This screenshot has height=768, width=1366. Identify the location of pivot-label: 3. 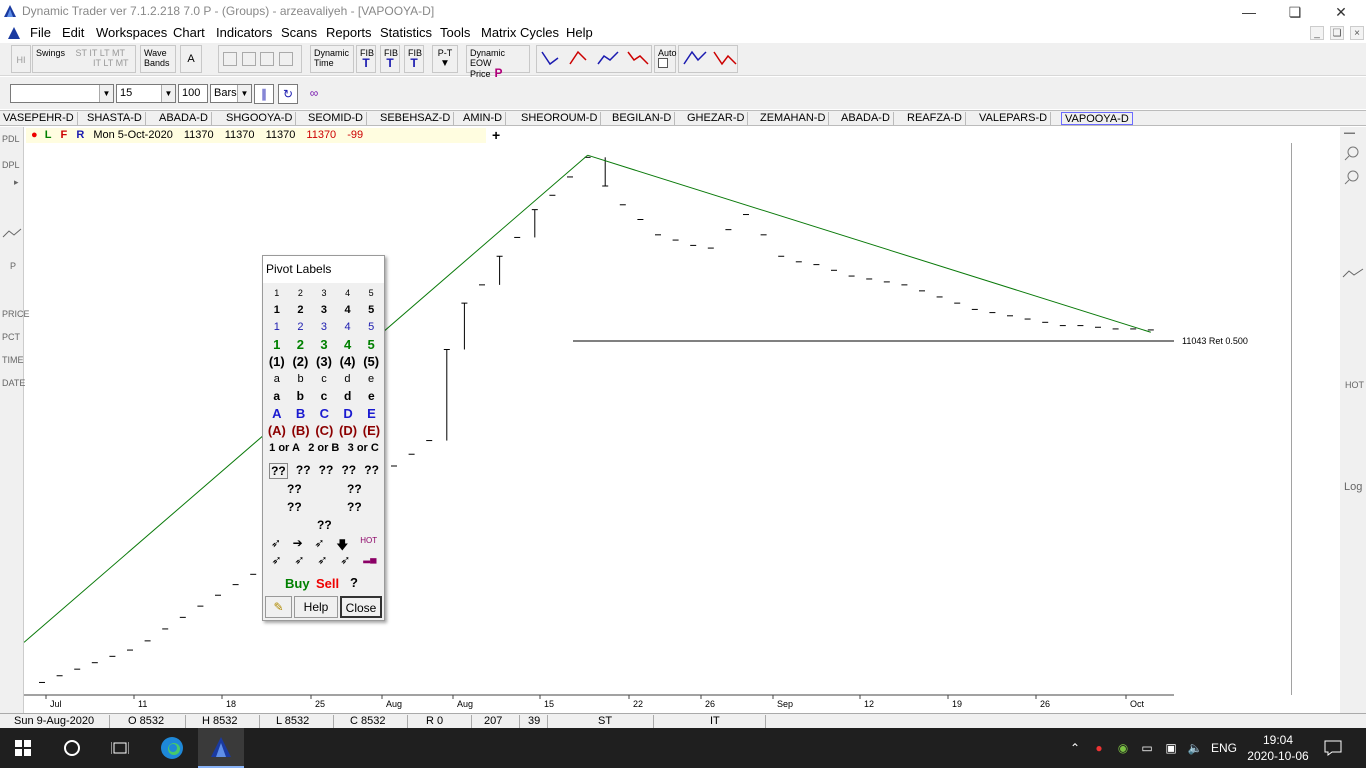
(324, 310).